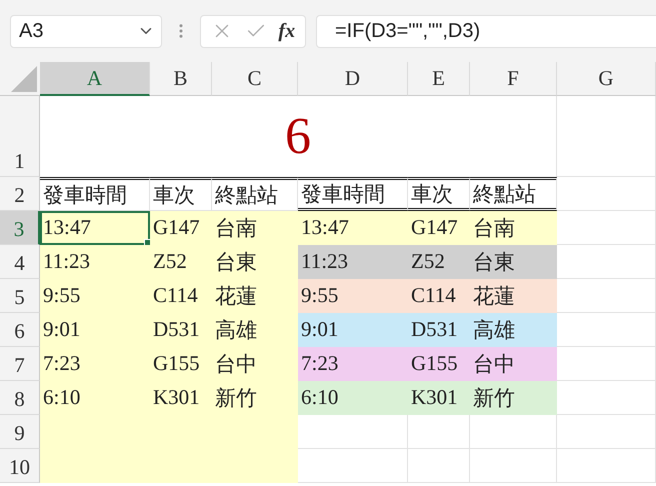 The image size is (656, 486). I want to click on row-header: 8, so click(20, 398).